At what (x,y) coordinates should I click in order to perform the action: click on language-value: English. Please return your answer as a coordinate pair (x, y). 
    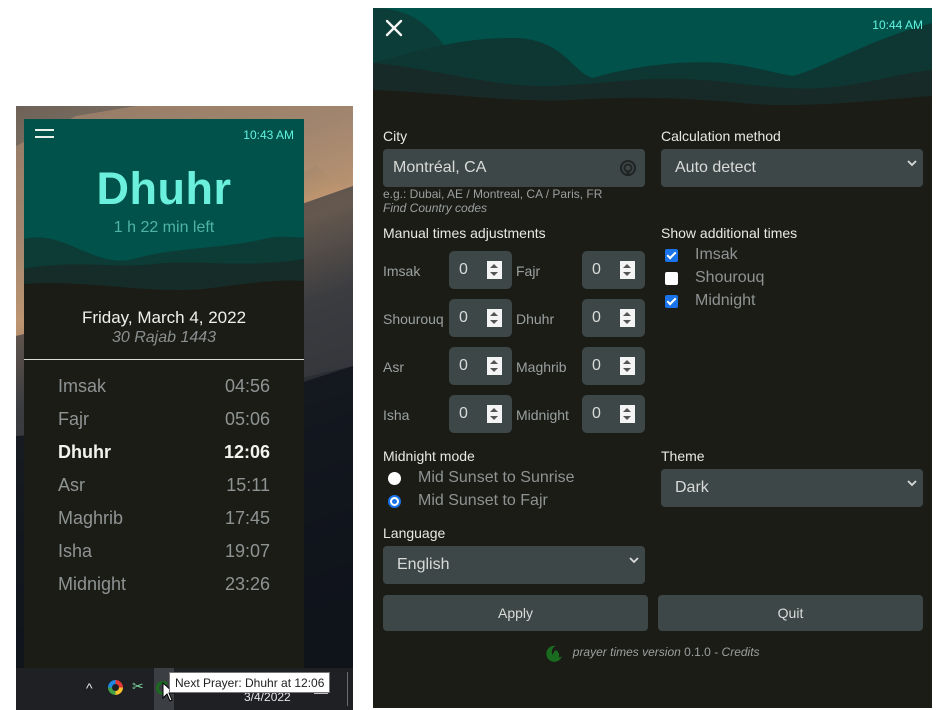
    Looking at the image, I should click on (423, 564).